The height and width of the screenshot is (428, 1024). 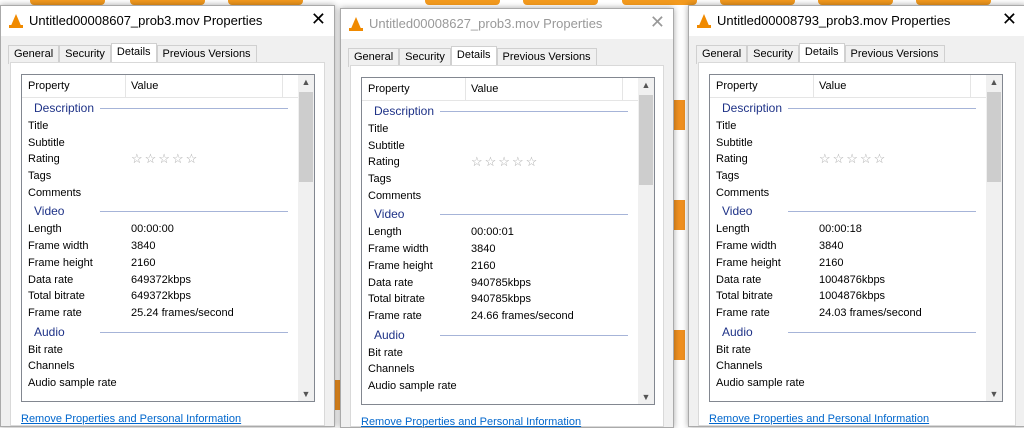 What do you see at coordinates (739, 279) in the screenshot?
I see `property-data_rate: Data rate` at bounding box center [739, 279].